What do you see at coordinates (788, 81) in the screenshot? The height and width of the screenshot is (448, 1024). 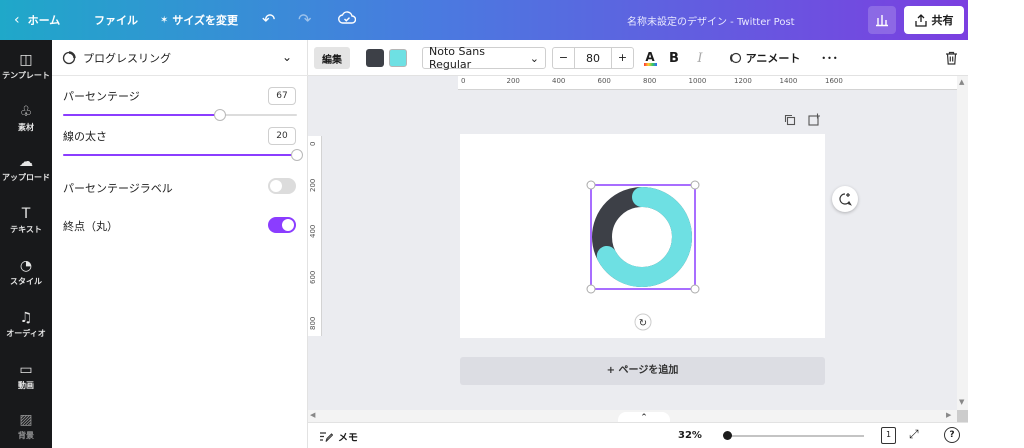 I see `ruler-tick-label: 1400` at bounding box center [788, 81].